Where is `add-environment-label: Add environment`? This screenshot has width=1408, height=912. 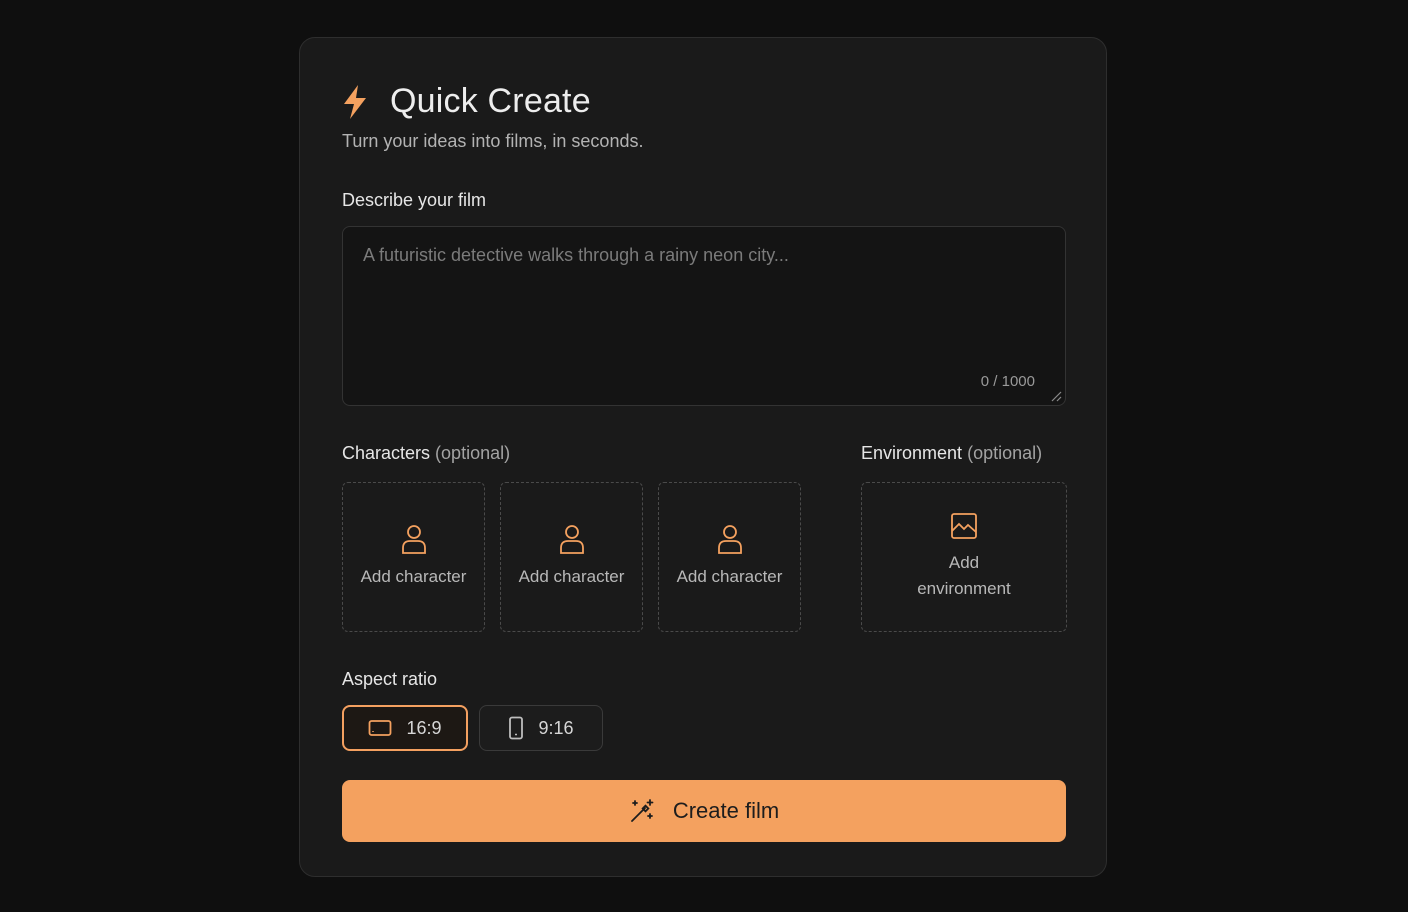 add-environment-label: Add environment is located at coordinates (964, 575).